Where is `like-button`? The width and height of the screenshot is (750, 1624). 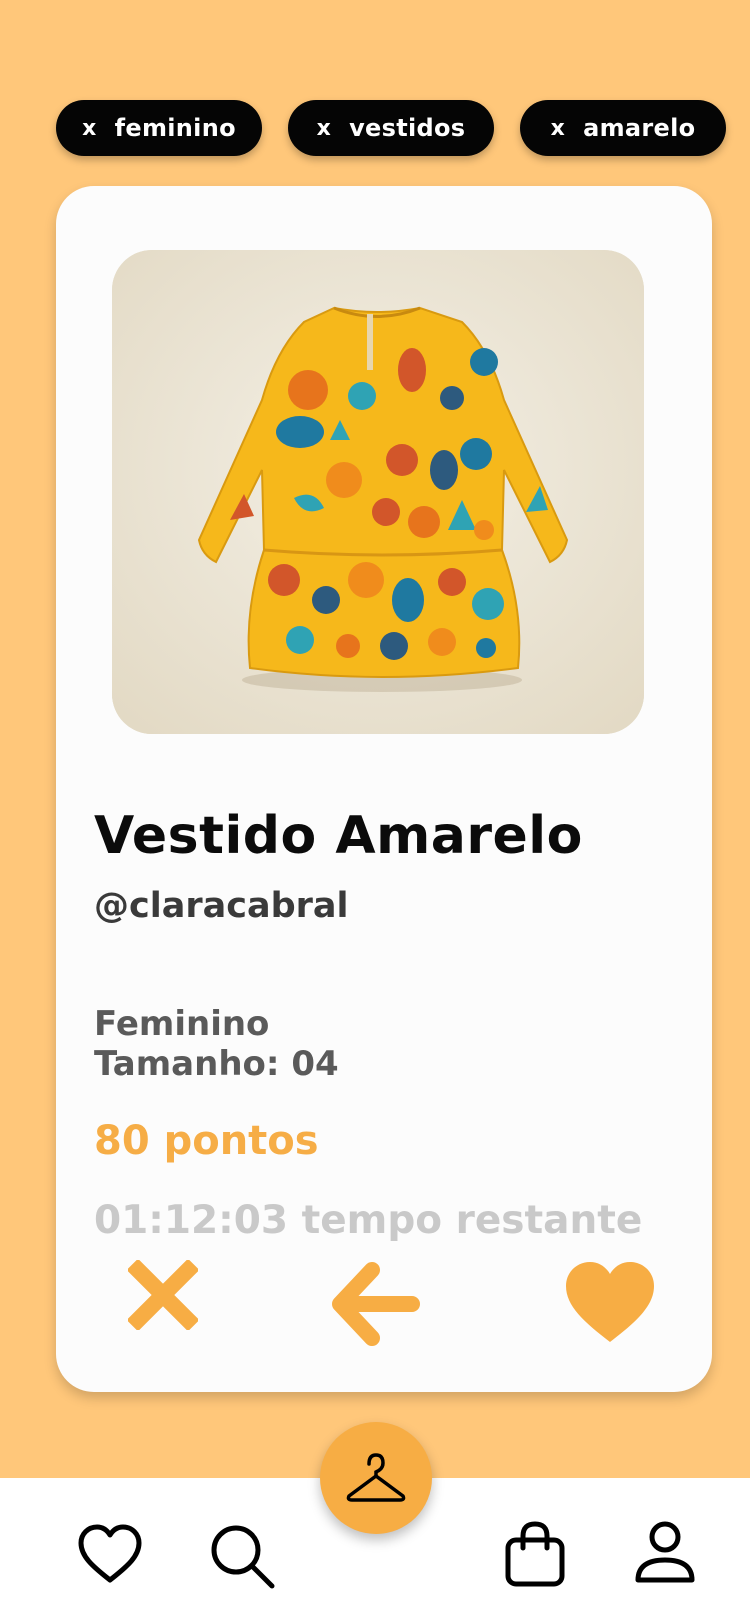
like-button is located at coordinates (610, 1302).